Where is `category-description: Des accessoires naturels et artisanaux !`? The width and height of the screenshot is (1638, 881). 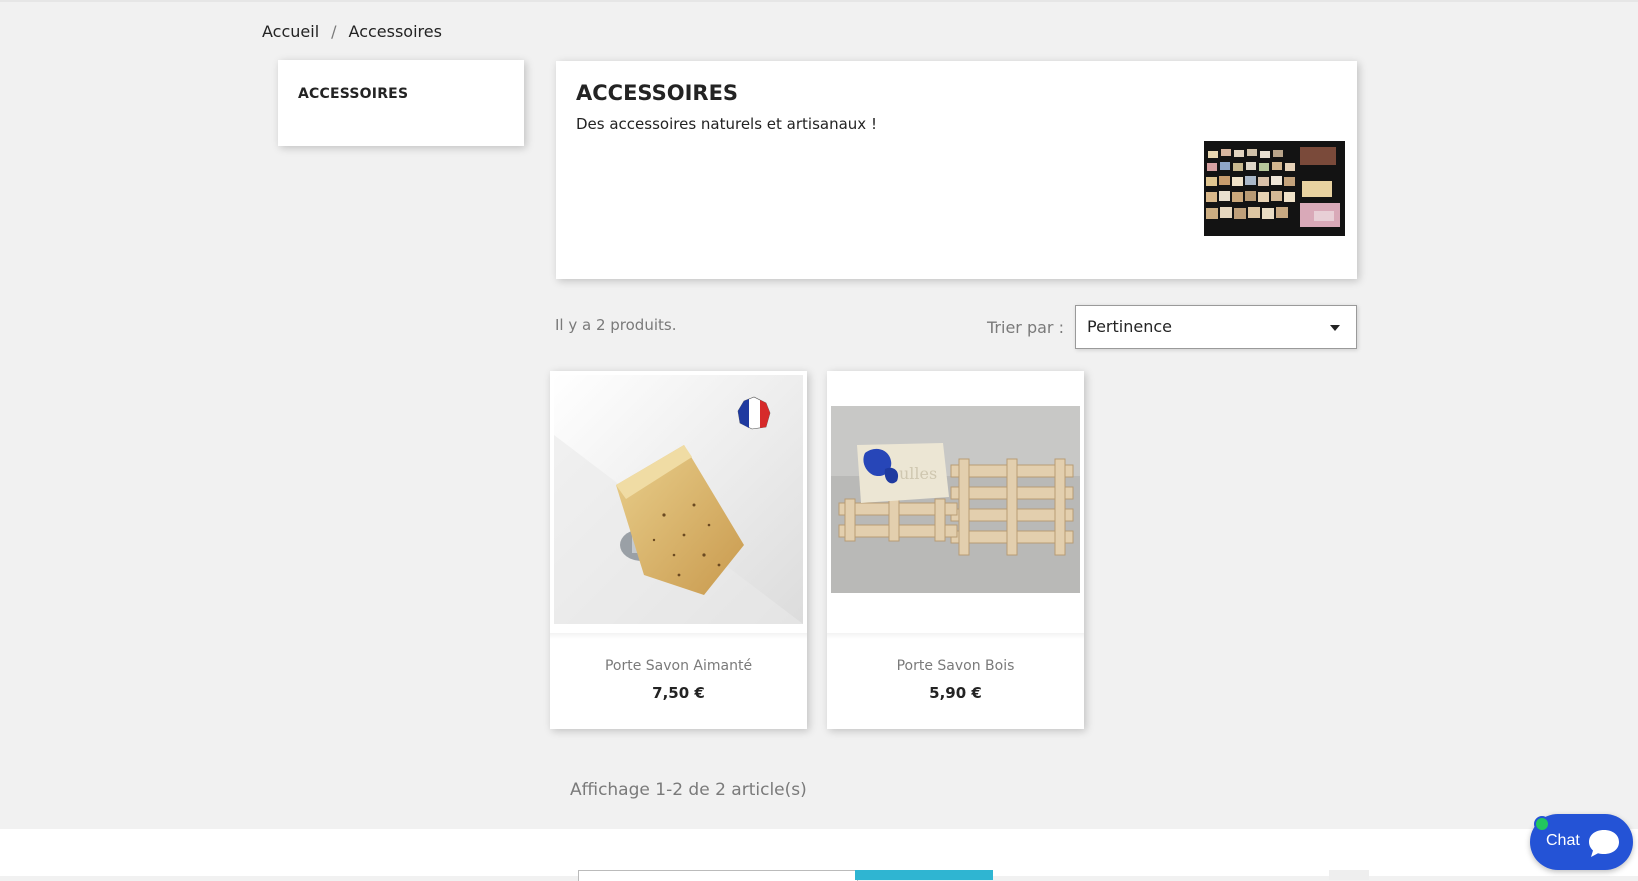
category-description: Des accessoires naturels et artisanaux ! is located at coordinates (726, 124).